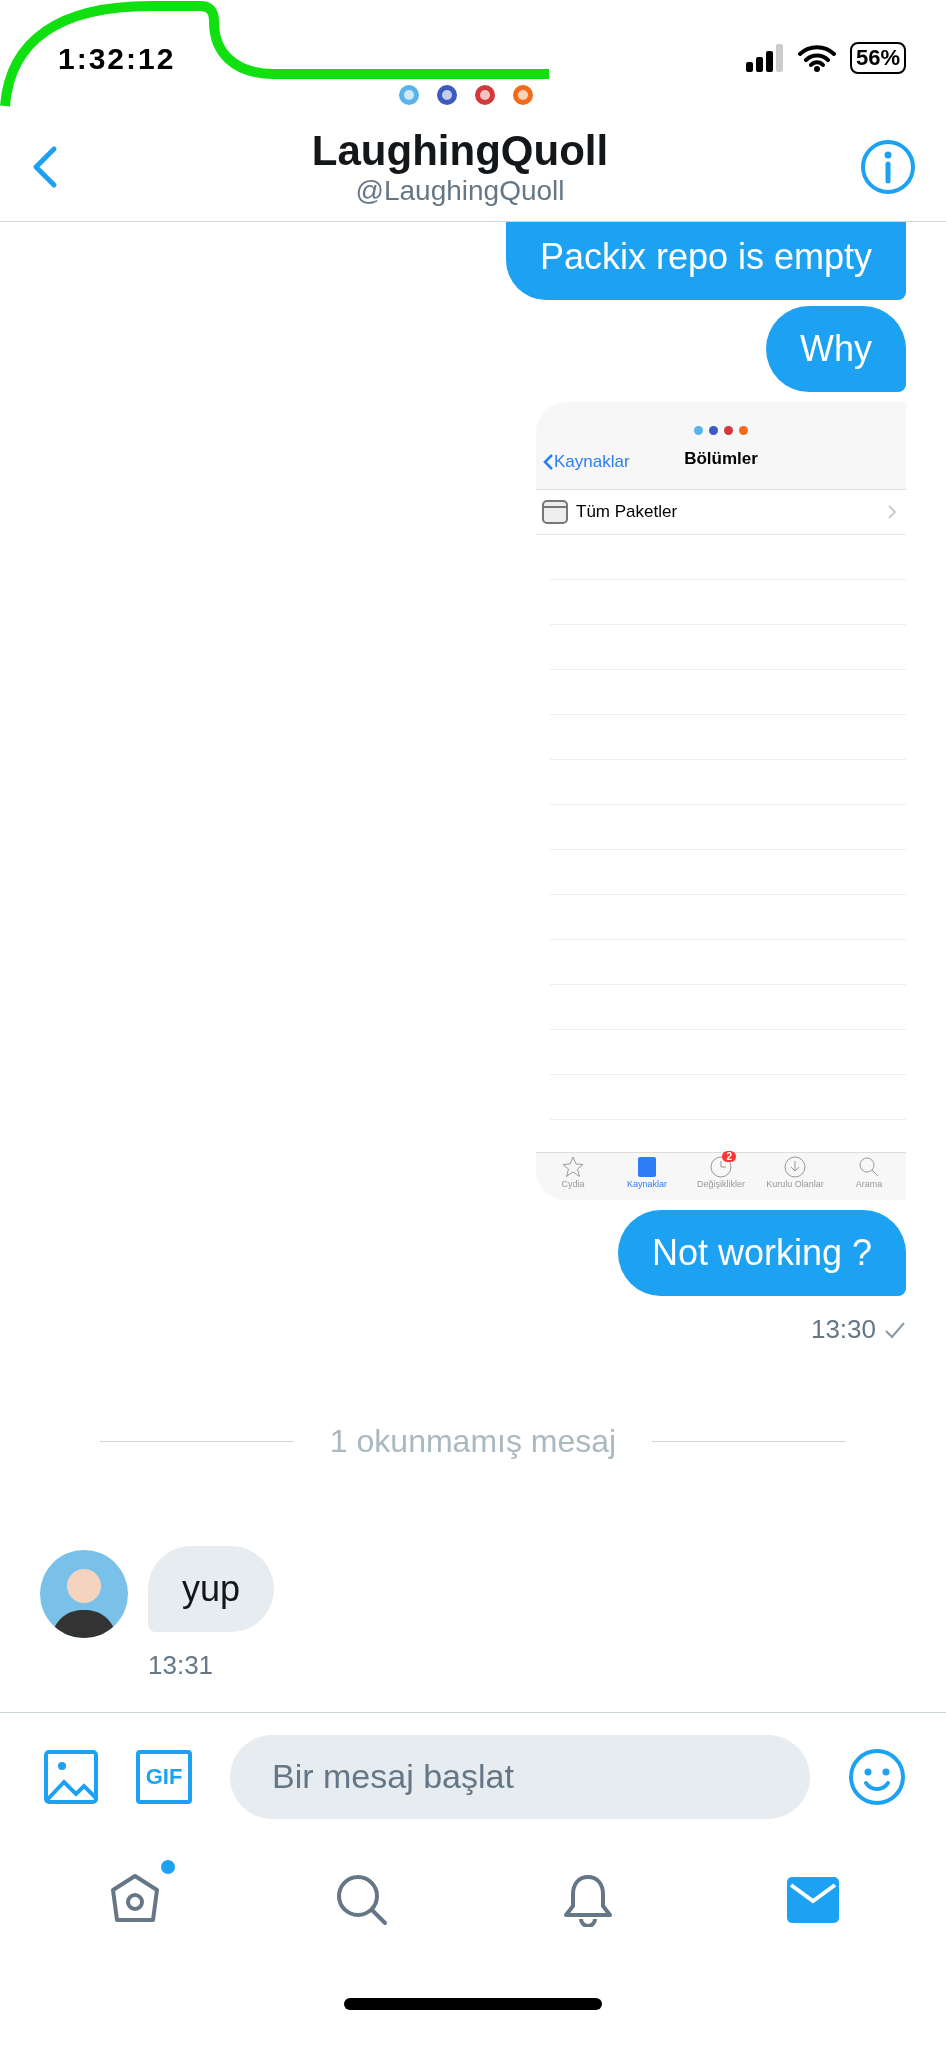  Describe the element at coordinates (836, 349) in the screenshot. I see `message-bubble: Why` at that location.